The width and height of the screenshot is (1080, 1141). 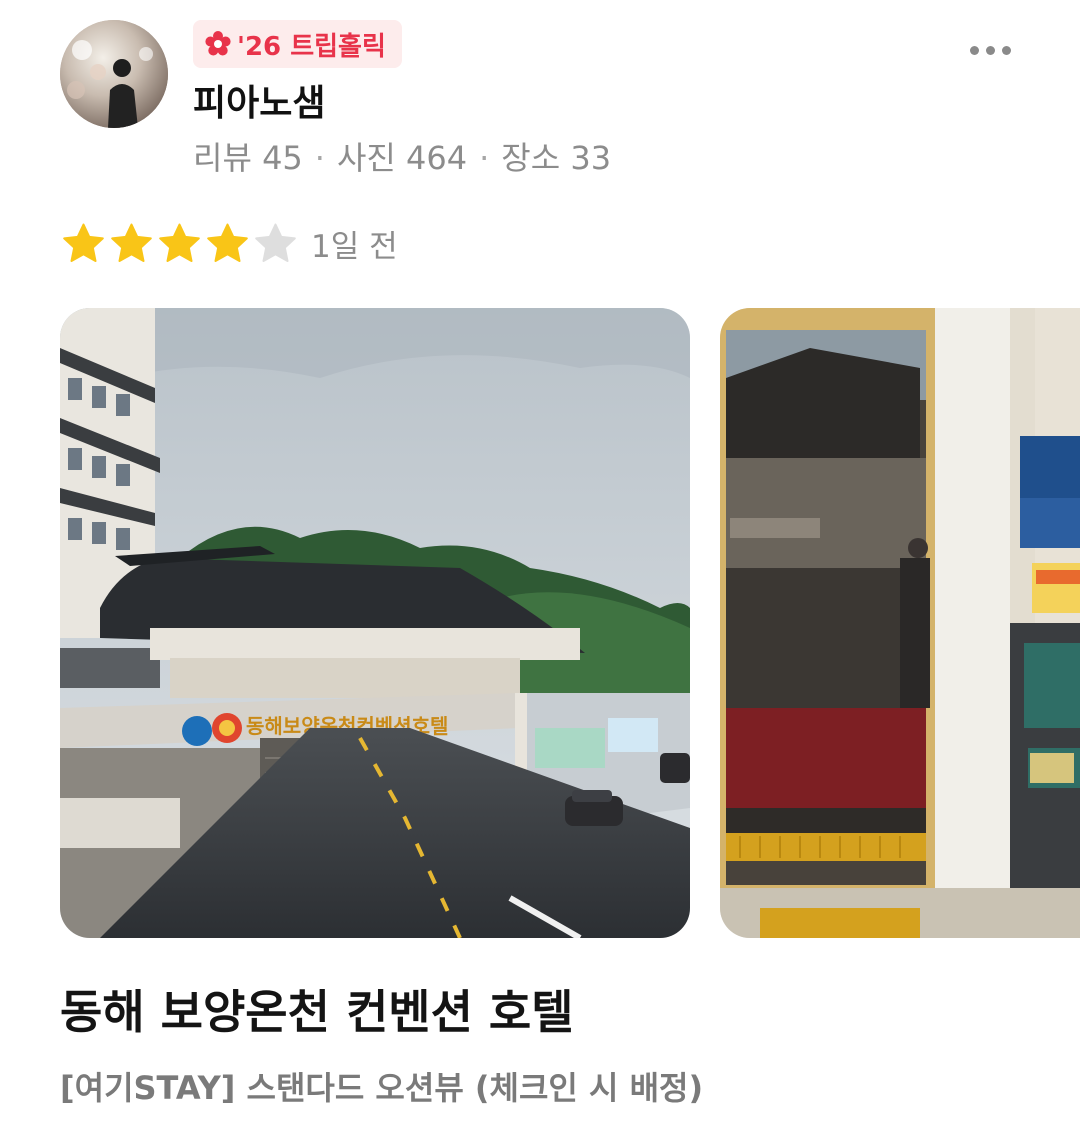 What do you see at coordinates (222, 158) in the screenshot?
I see `stat-reviews-label: 리뷰` at bounding box center [222, 158].